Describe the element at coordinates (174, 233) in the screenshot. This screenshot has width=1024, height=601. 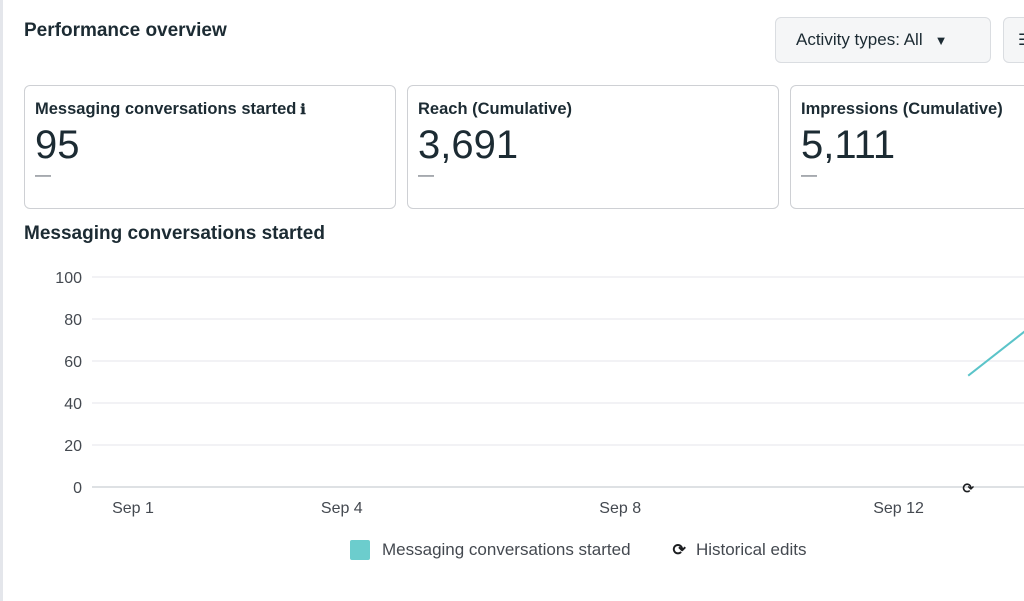
I see `chart-title: Messaging conversations started` at that location.